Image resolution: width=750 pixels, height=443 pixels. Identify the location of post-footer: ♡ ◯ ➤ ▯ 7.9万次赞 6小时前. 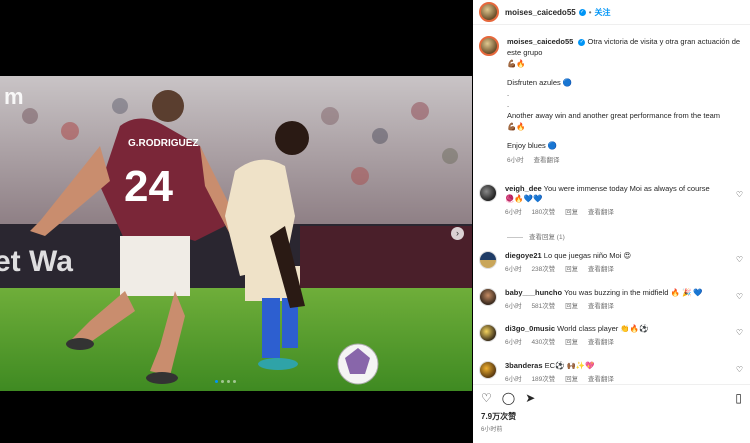
(611, 411).